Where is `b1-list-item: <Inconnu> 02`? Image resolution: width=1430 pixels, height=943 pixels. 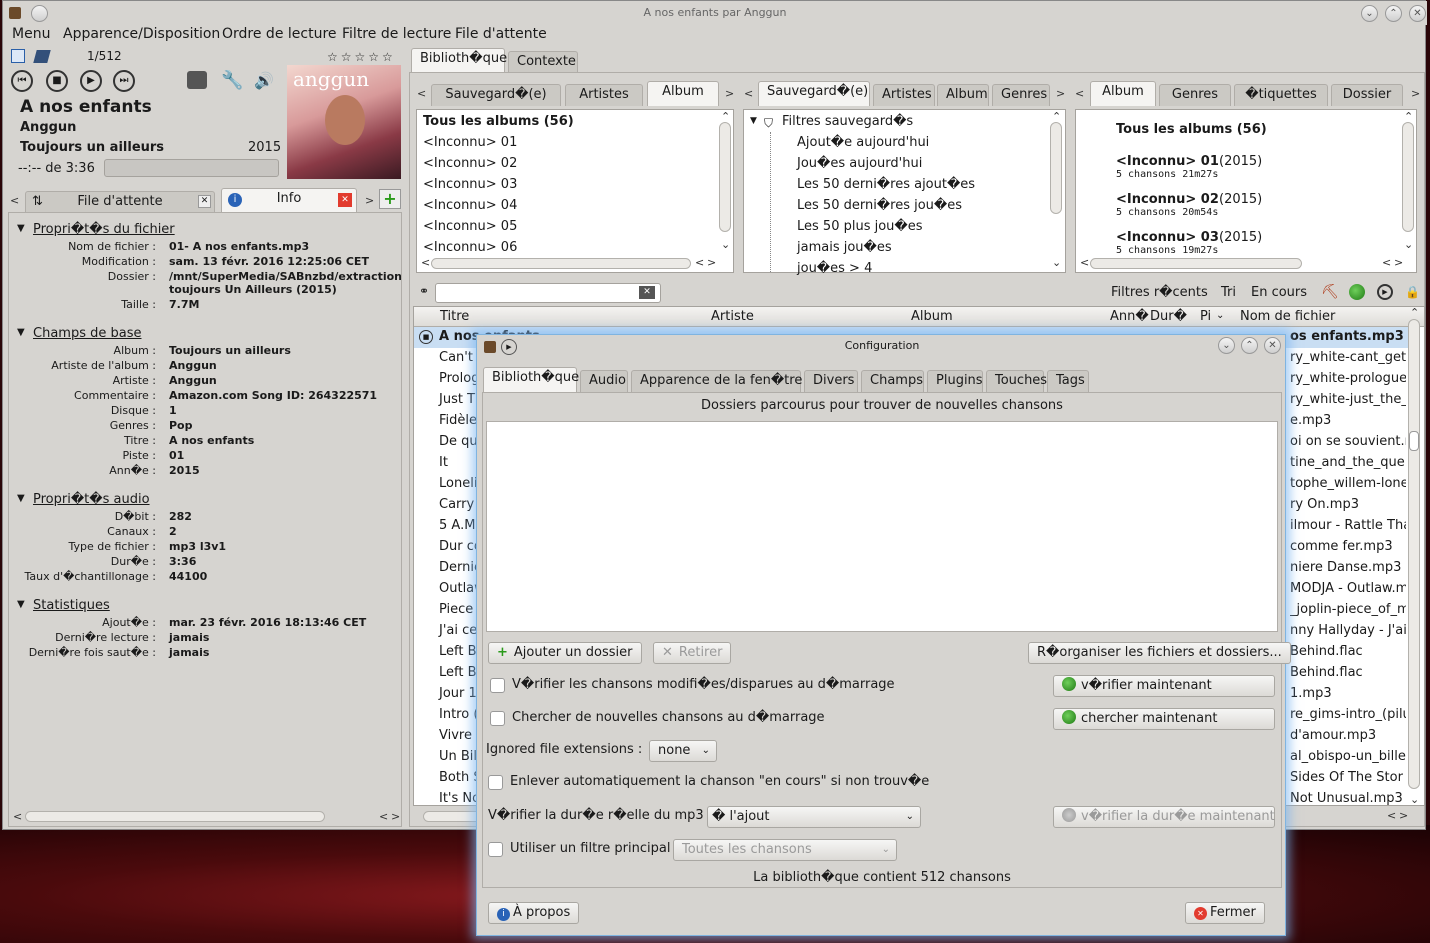
b1-list-item: <Inconnu> 02 is located at coordinates (470, 163).